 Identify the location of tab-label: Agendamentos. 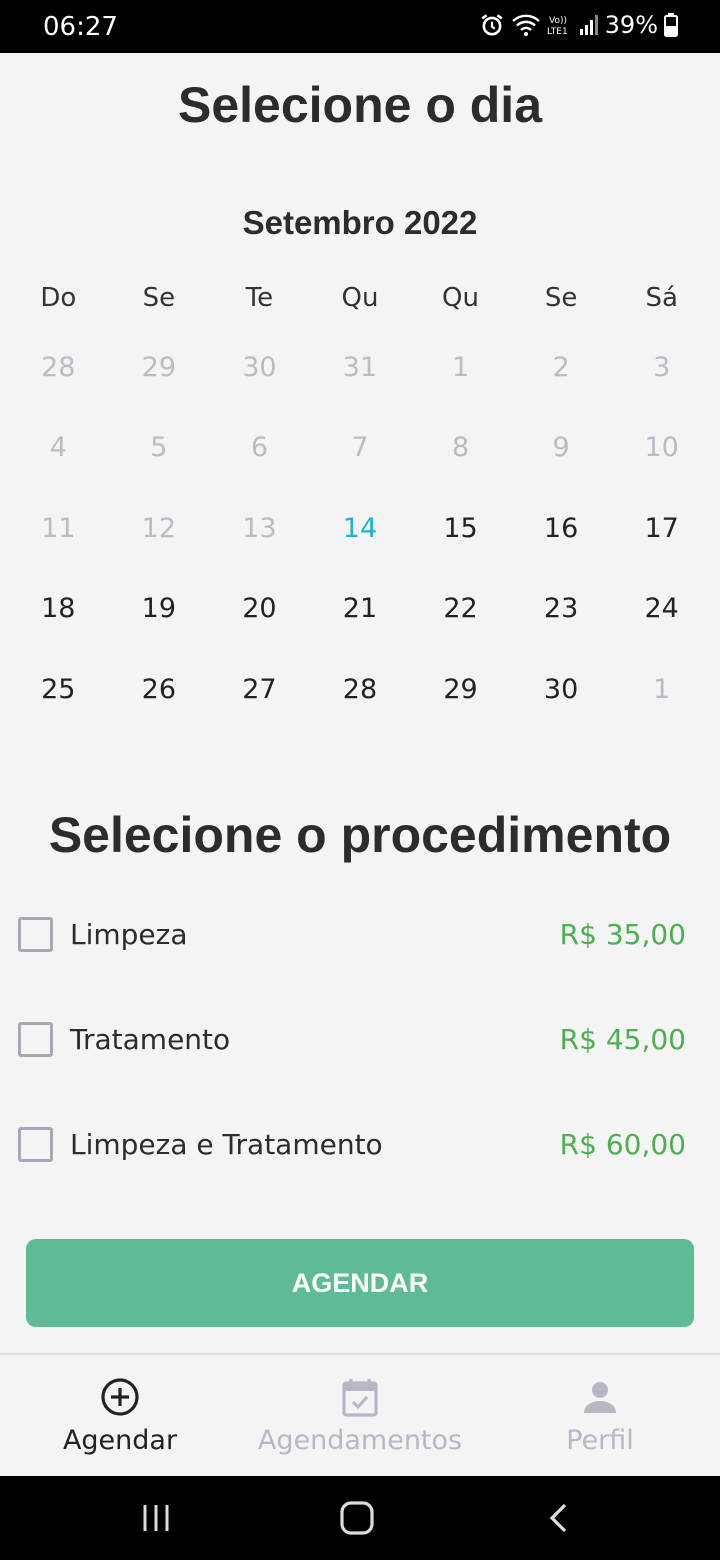
(360, 1440).